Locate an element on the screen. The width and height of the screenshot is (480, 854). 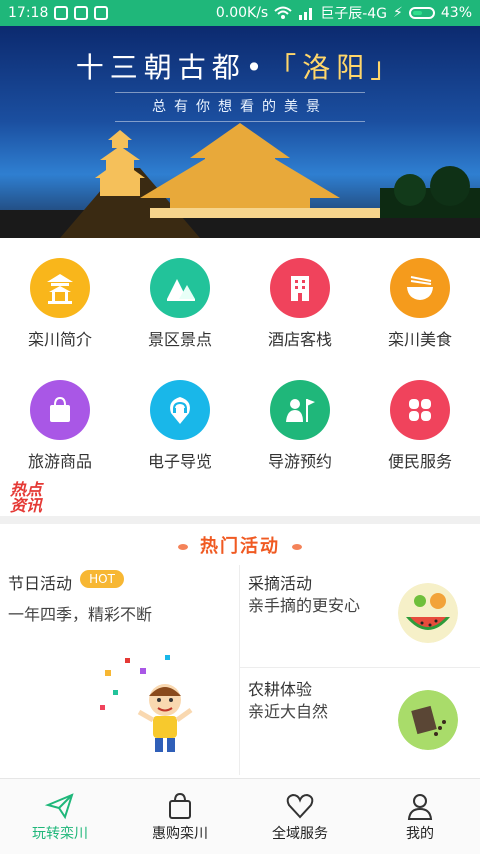
network-speed: 0.00K/s is located at coordinates (242, 13).